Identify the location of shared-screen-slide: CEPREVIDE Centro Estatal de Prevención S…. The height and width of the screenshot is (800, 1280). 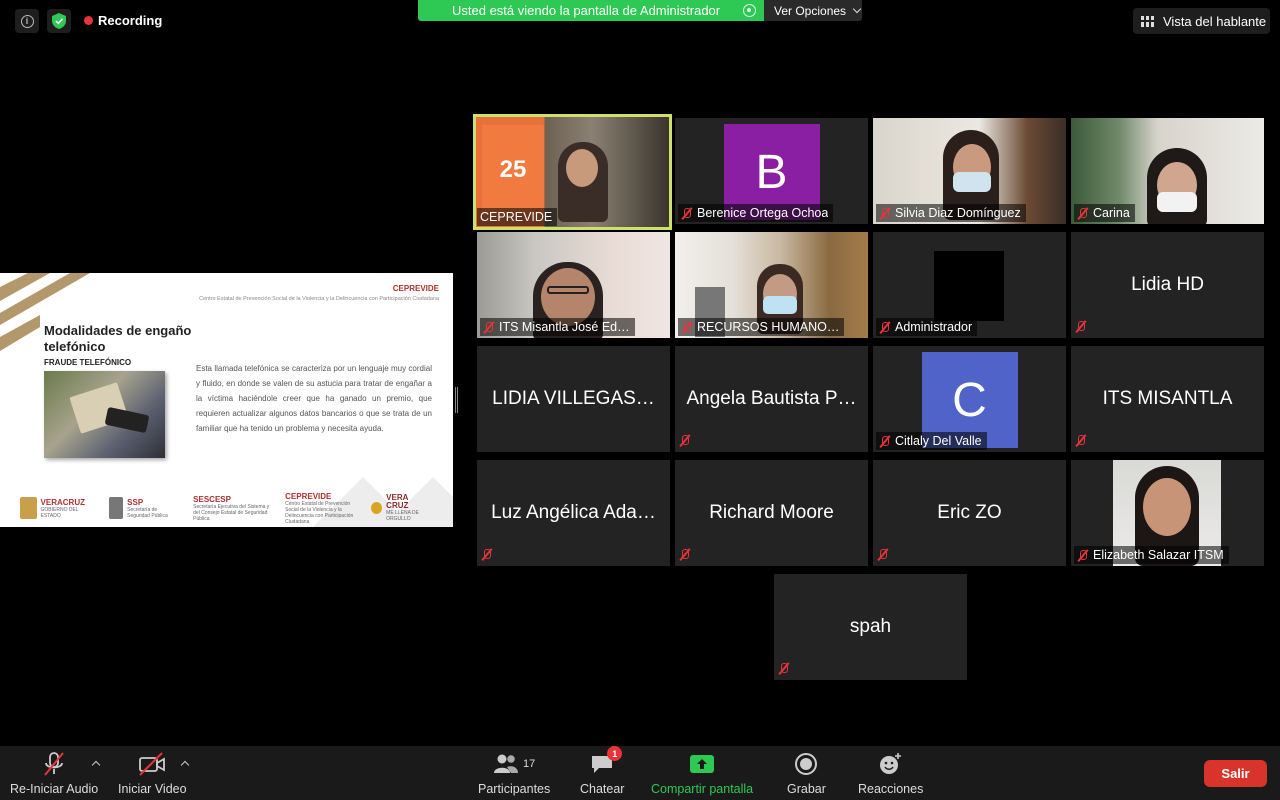
(226, 400).